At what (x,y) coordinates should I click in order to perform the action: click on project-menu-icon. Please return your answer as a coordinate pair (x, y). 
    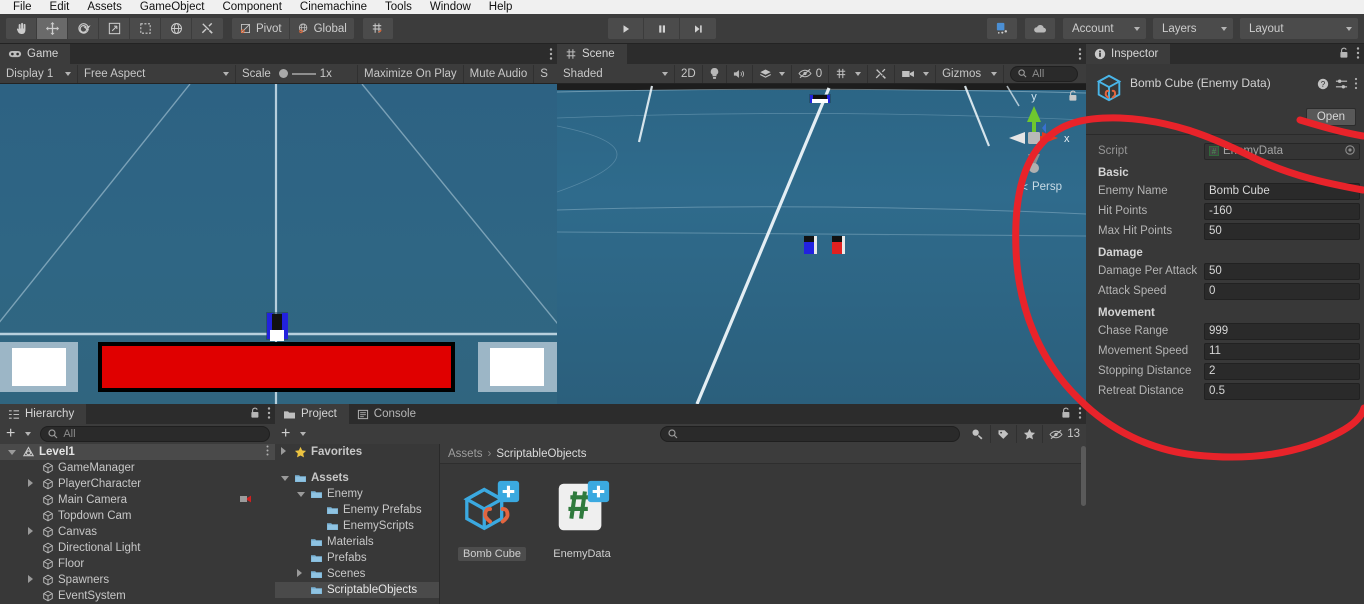
    Looking at the image, I should click on (1080, 414).